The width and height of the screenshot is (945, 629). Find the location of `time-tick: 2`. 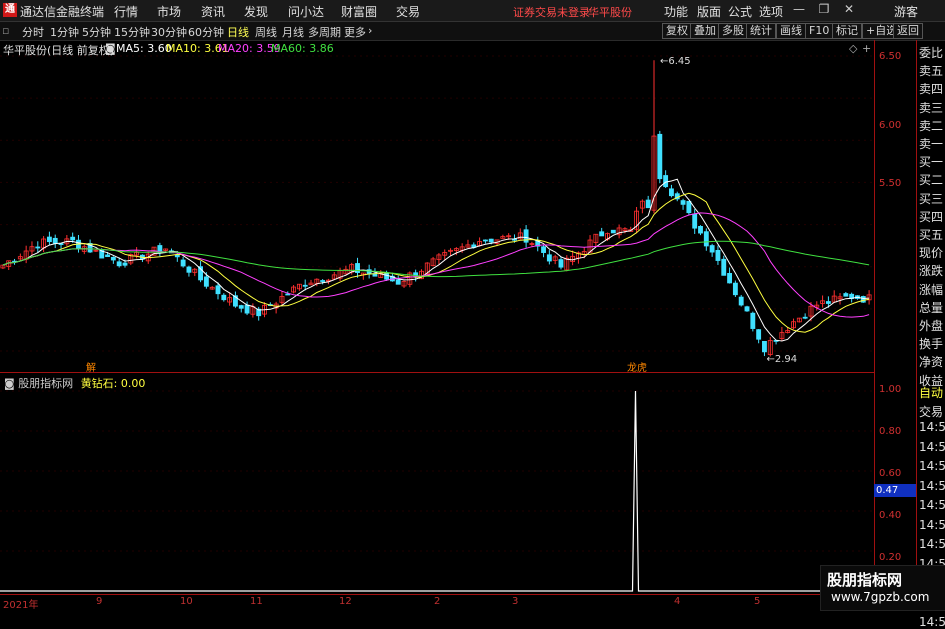

time-tick: 2 is located at coordinates (437, 601).